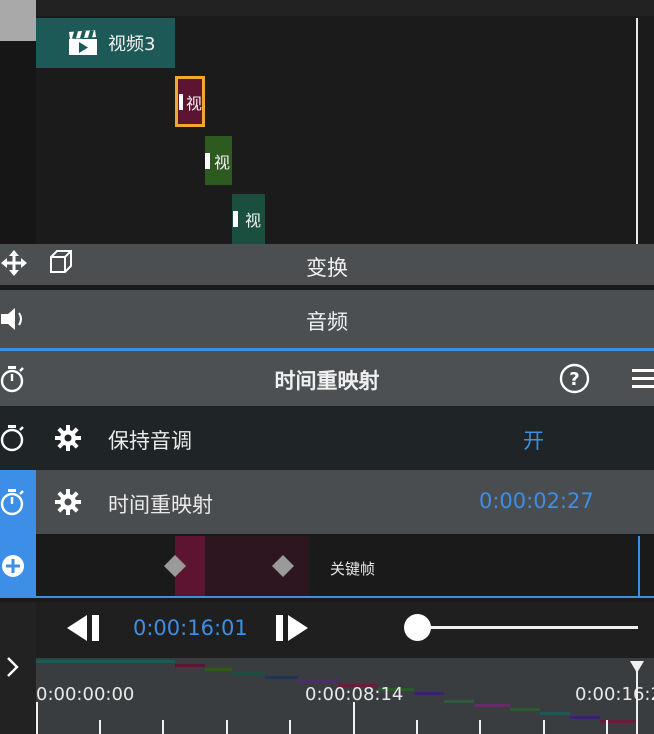  What do you see at coordinates (293, 630) in the screenshot?
I see `step-forward-icon` at bounding box center [293, 630].